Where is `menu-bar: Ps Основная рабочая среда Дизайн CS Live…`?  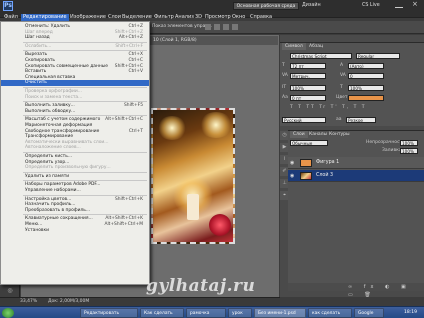 menu-bar: Ps Основная рабочая среда Дизайн CS Live… is located at coordinates (212, 10).